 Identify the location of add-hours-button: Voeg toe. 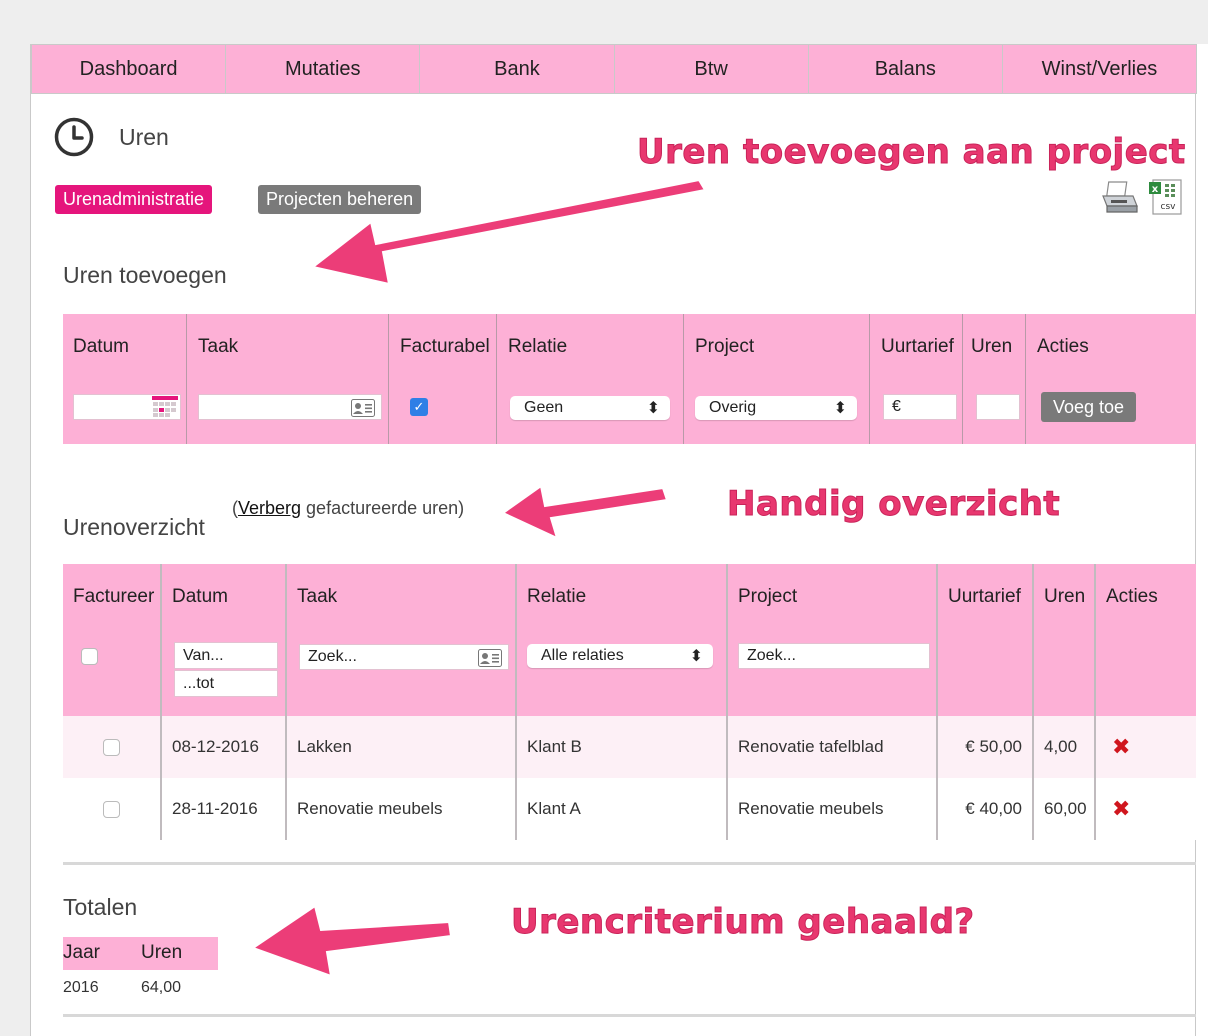
(1089, 407).